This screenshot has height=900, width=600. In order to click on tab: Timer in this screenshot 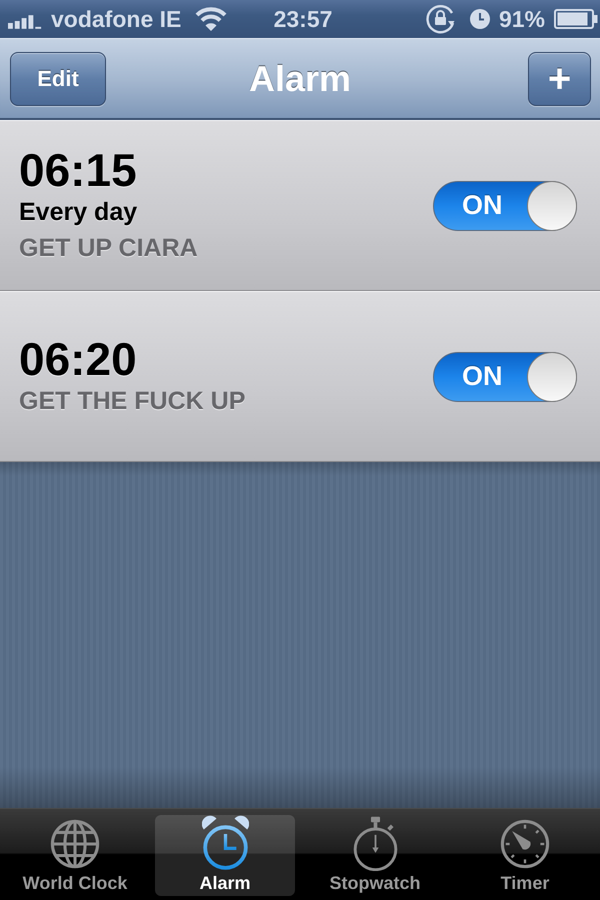, I will do `click(525, 855)`.